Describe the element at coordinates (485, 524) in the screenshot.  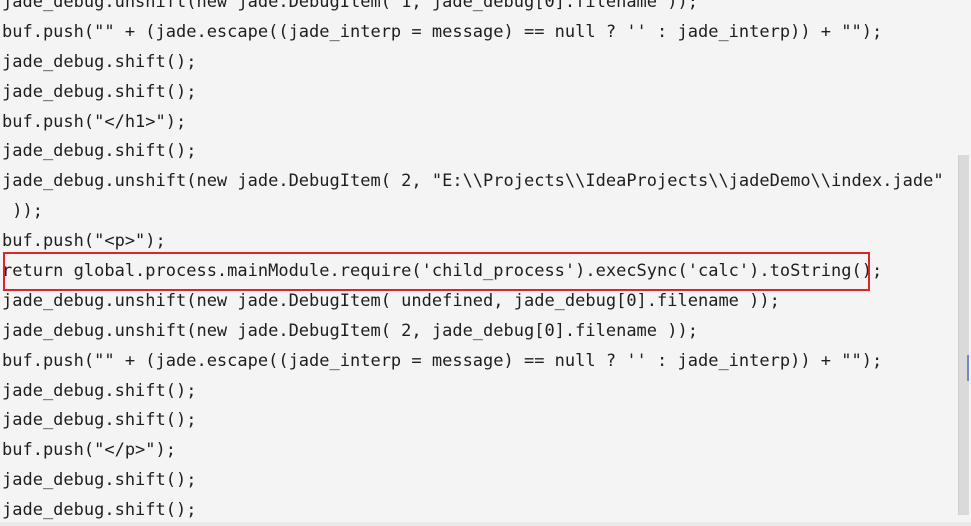
I see `bottom-edge` at that location.